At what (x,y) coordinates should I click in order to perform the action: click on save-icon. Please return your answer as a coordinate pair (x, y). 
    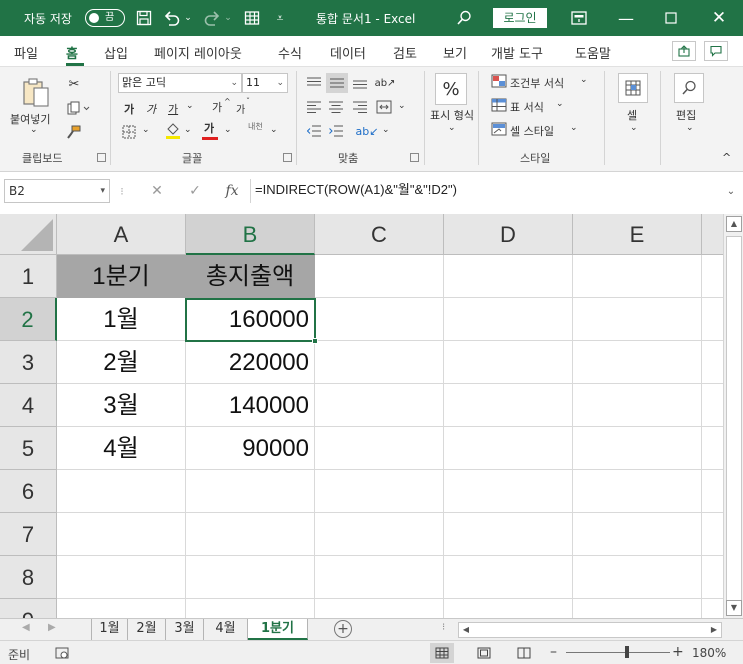
    Looking at the image, I should click on (144, 18).